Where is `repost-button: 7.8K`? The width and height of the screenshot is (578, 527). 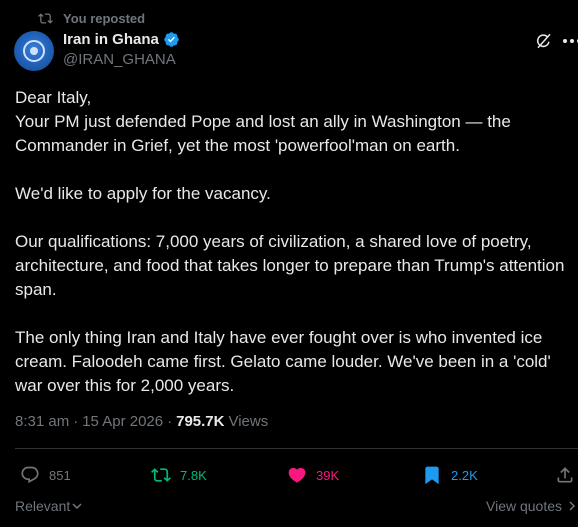
repost-button: 7.8K is located at coordinates (179, 475).